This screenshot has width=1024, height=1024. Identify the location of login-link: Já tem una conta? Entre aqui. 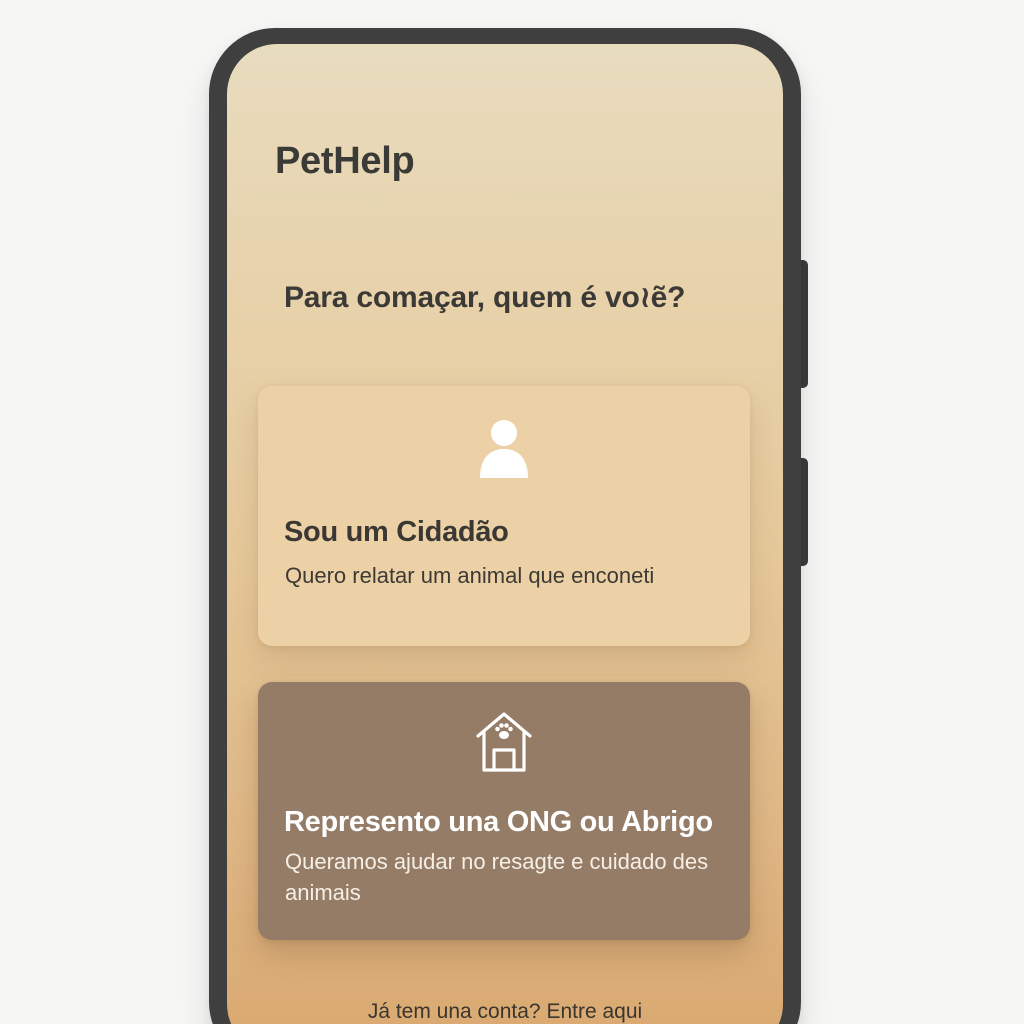
(505, 1012).